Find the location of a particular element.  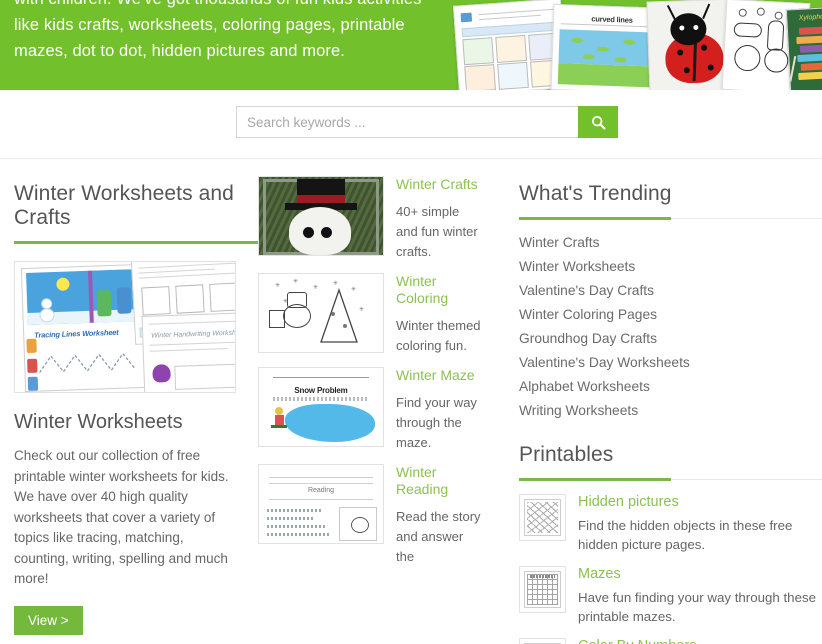

collage-word-scramble-sheet is located at coordinates (510, 45).